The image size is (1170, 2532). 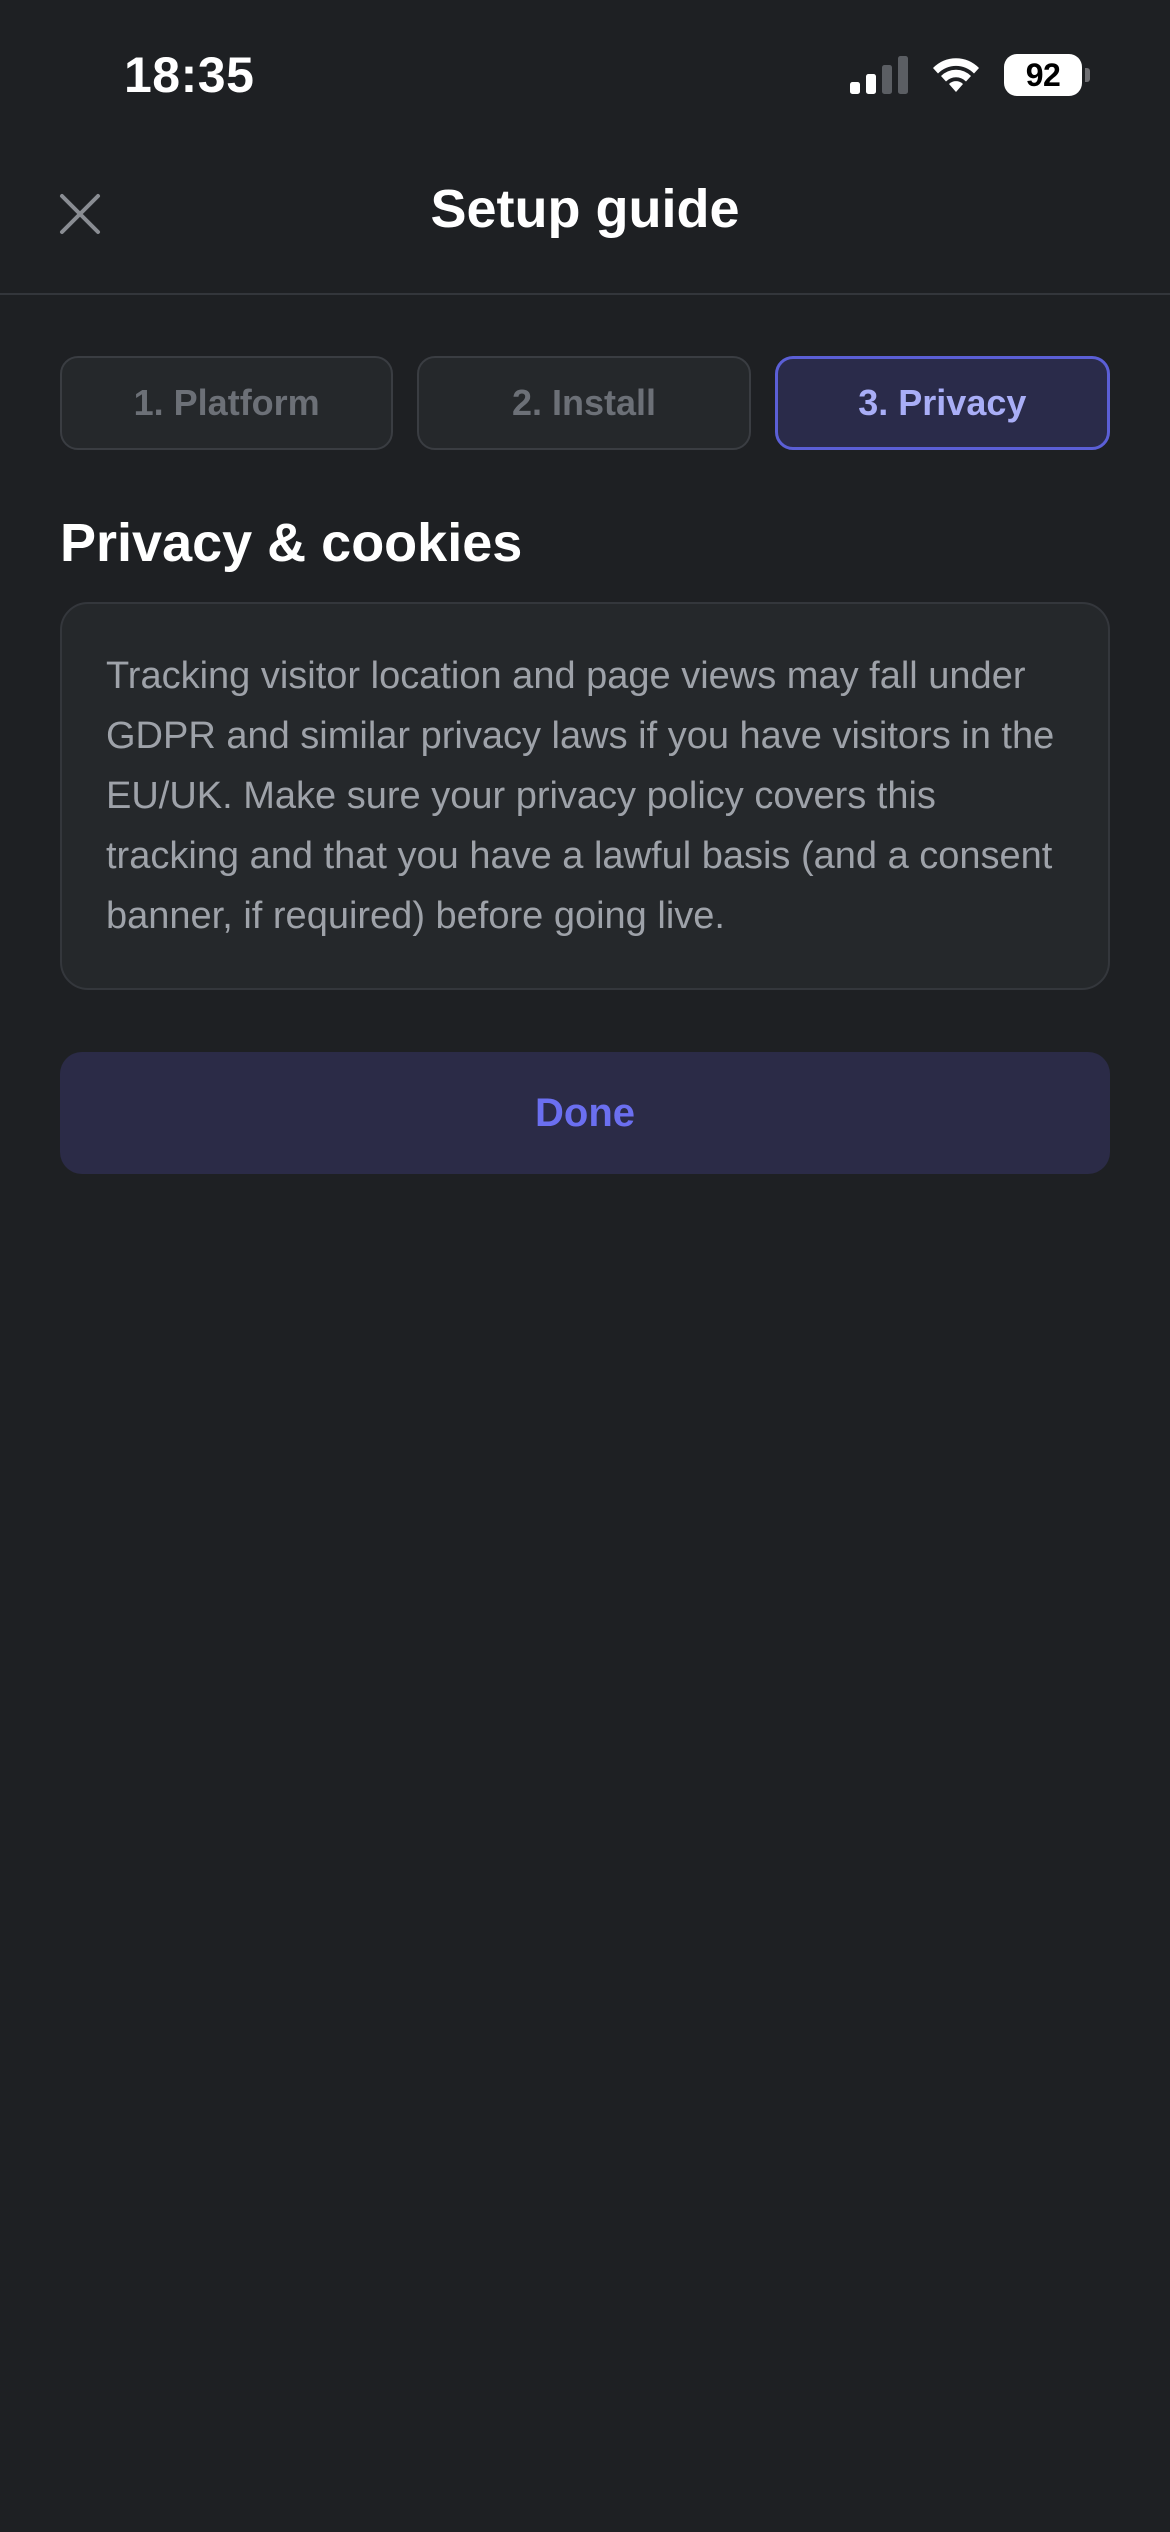 What do you see at coordinates (879, 75) in the screenshot?
I see `signal-icon` at bounding box center [879, 75].